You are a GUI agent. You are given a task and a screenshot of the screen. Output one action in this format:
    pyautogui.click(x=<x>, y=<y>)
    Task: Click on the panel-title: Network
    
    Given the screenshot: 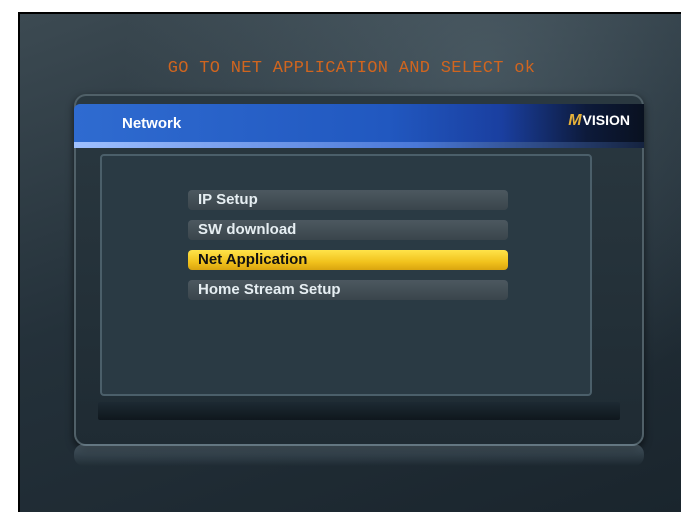 What is the action you would take?
    pyautogui.click(x=152, y=123)
    